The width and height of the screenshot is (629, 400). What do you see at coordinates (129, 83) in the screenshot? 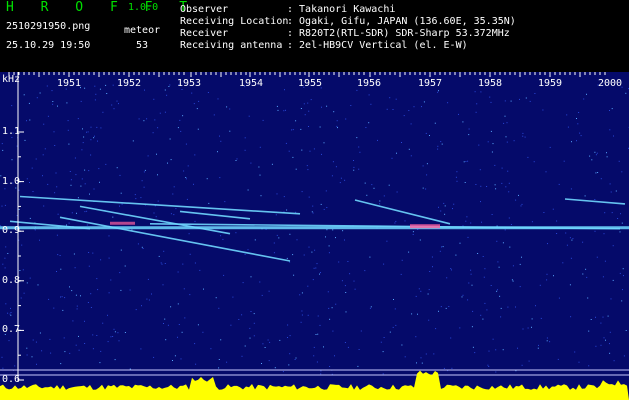
I see `x-axis-tick-label: 1952` at bounding box center [129, 83].